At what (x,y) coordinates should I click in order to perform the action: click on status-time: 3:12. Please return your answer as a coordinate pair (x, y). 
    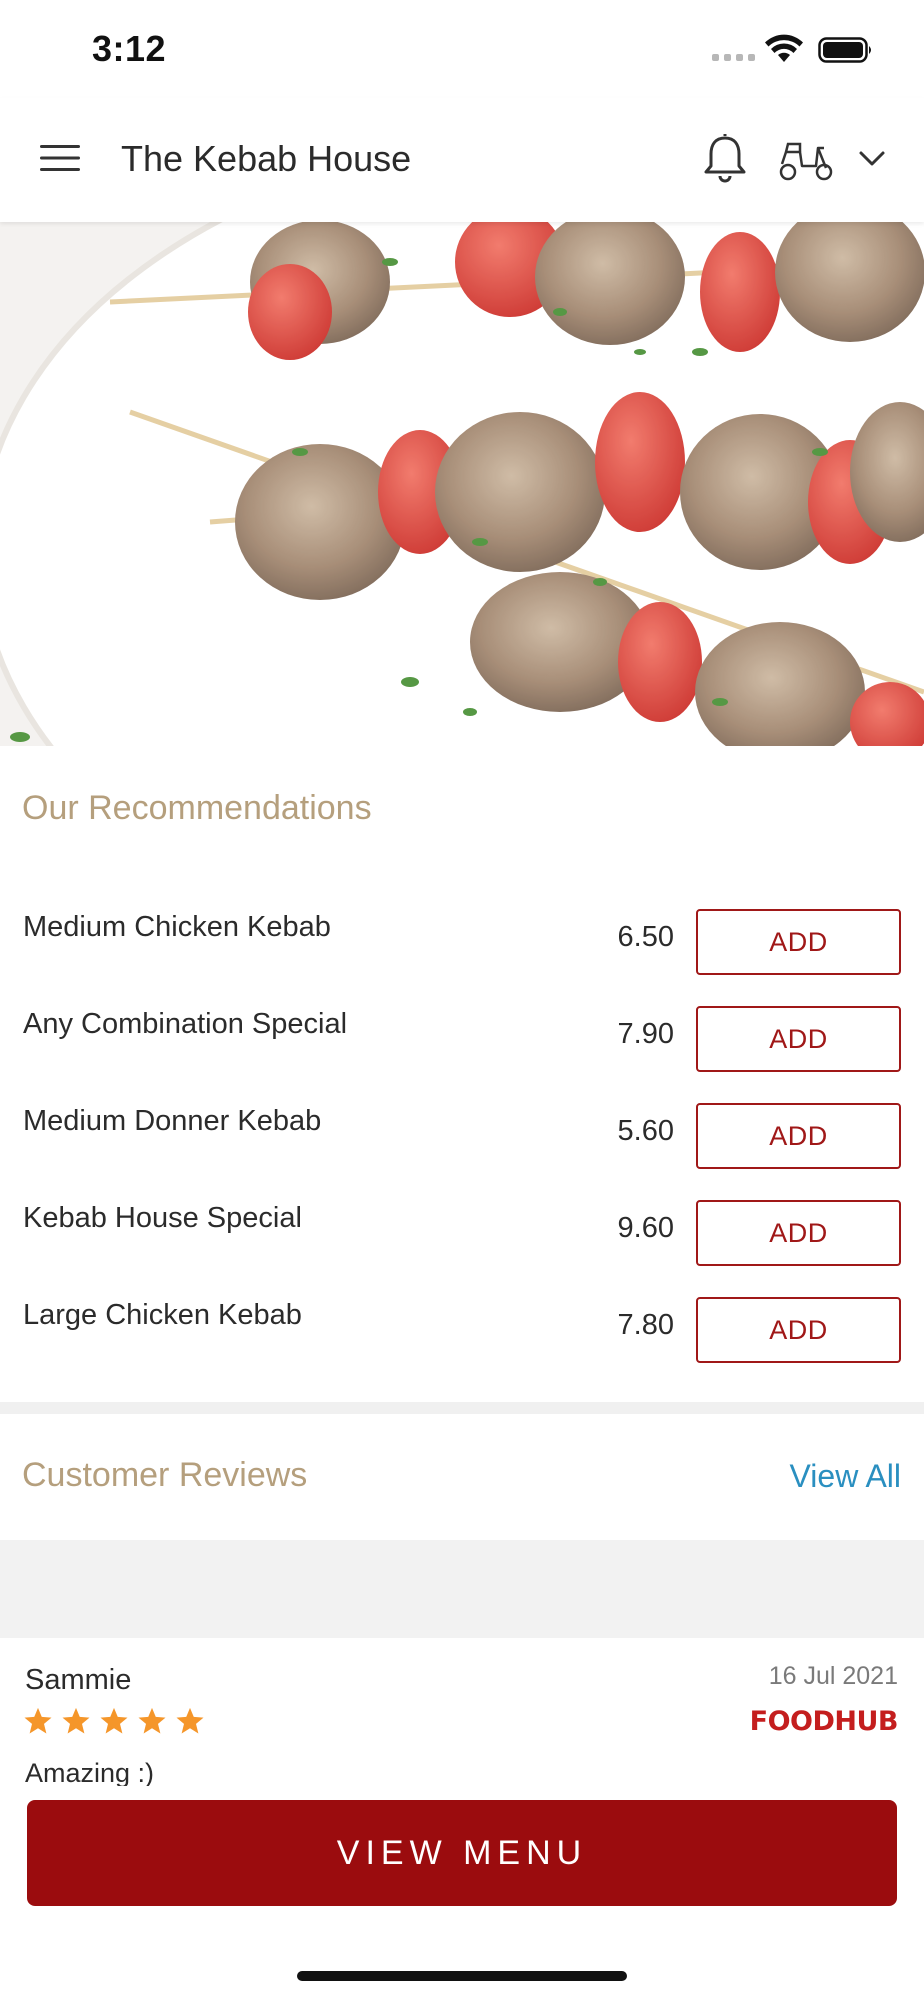
    Looking at the image, I should click on (129, 48).